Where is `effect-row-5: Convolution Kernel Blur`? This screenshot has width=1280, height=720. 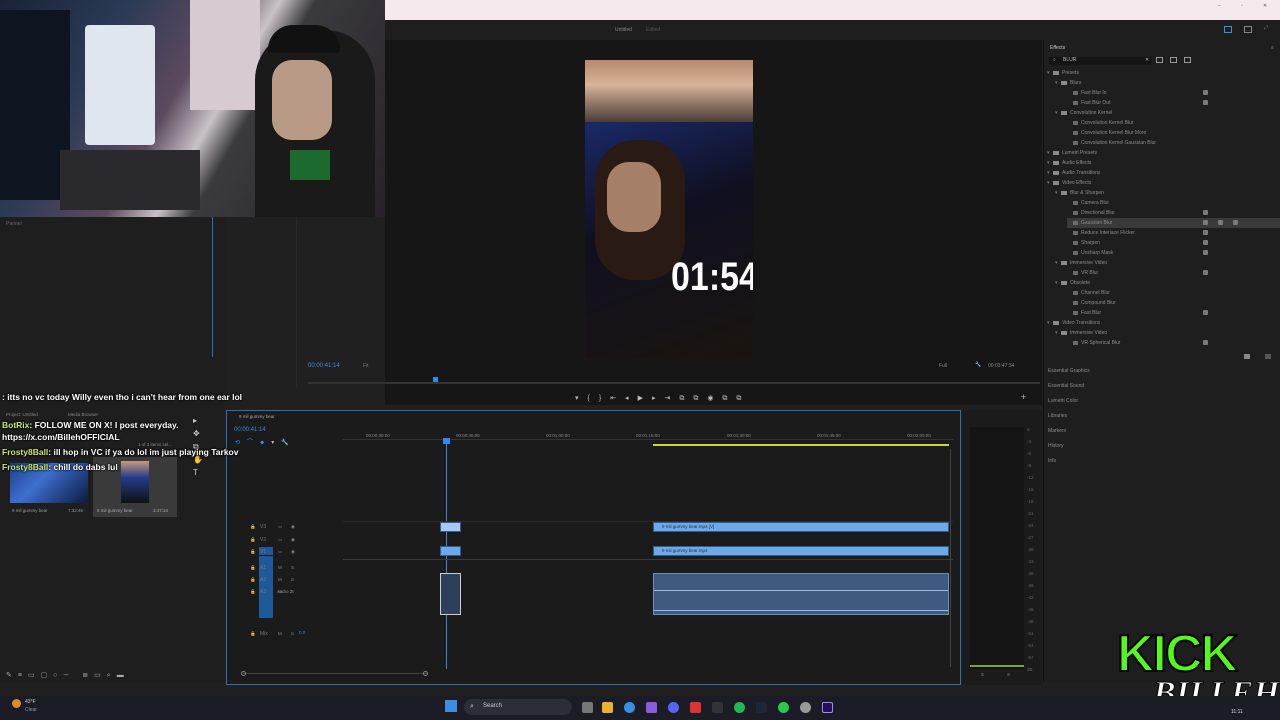
effect-row-5: Convolution Kernel Blur is located at coordinates (1173, 123).